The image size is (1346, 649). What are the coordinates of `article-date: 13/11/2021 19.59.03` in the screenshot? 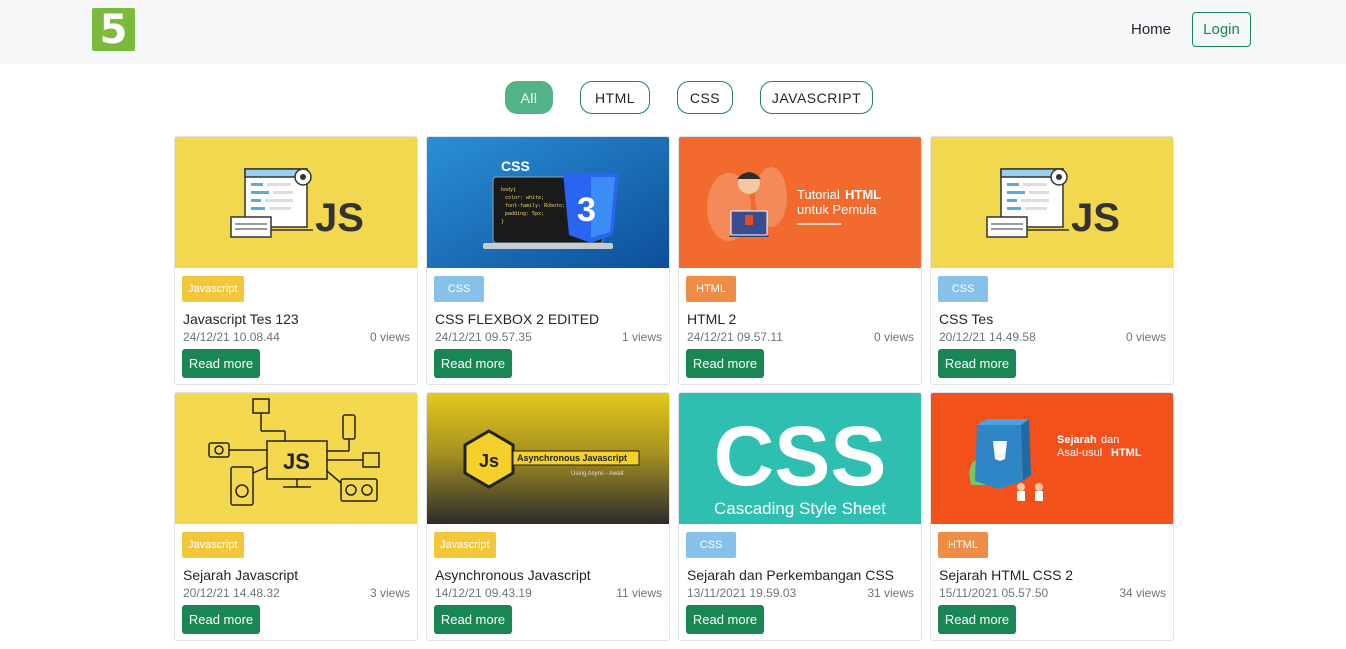 It's located at (742, 593).